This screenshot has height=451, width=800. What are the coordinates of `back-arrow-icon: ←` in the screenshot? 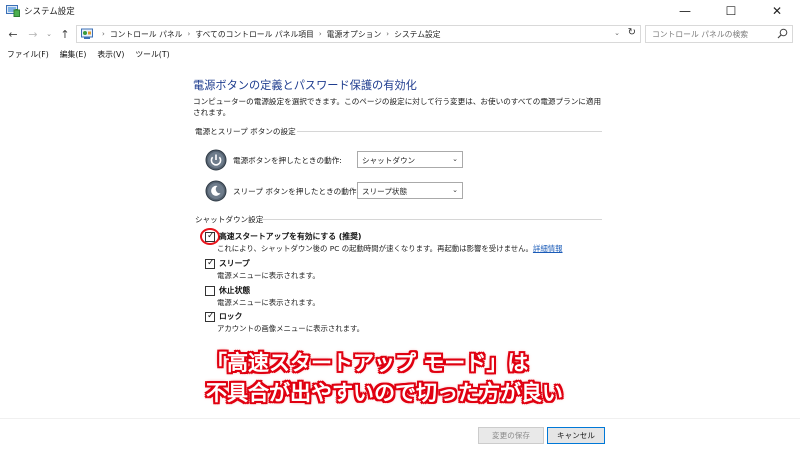 It's located at (13, 34).